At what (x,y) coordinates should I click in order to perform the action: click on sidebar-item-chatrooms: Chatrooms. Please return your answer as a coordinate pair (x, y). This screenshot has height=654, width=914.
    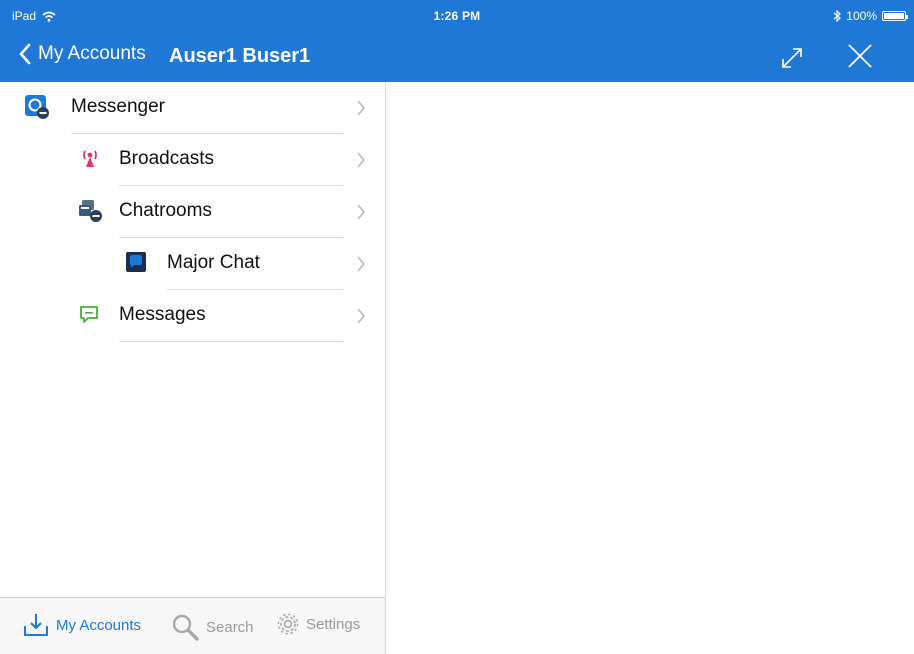
    Looking at the image, I should click on (192, 212).